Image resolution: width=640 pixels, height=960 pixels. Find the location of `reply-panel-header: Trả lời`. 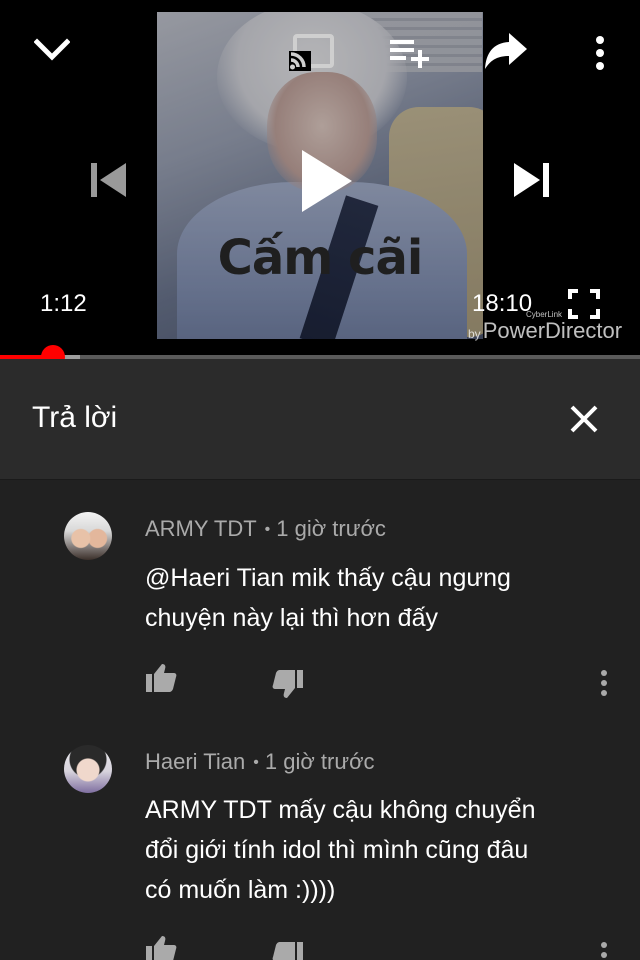

reply-panel-header: Trả lời is located at coordinates (320, 419).